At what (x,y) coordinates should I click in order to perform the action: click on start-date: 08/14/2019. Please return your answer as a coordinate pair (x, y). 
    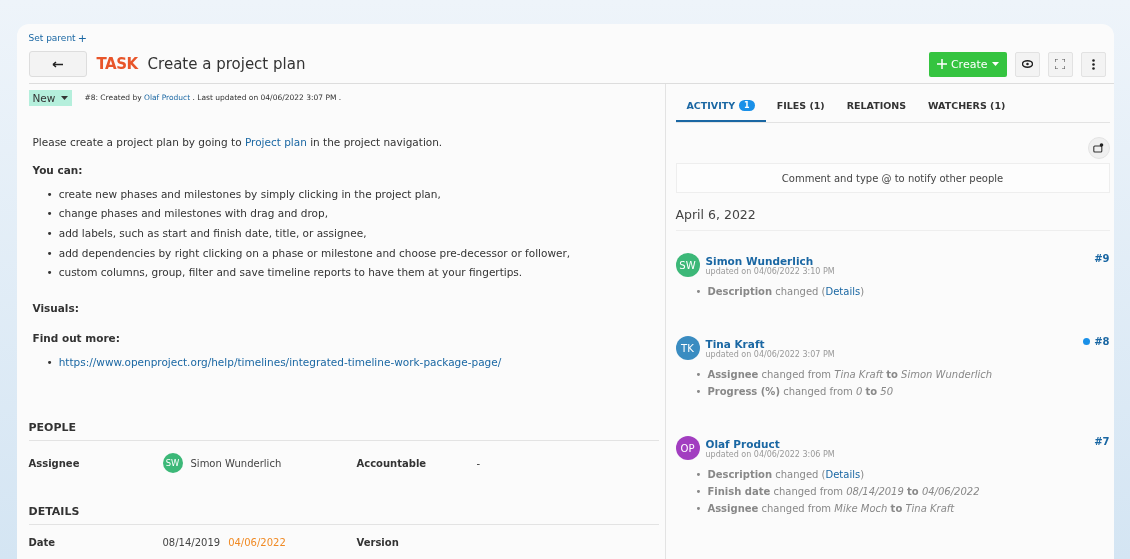
    Looking at the image, I should click on (191, 543).